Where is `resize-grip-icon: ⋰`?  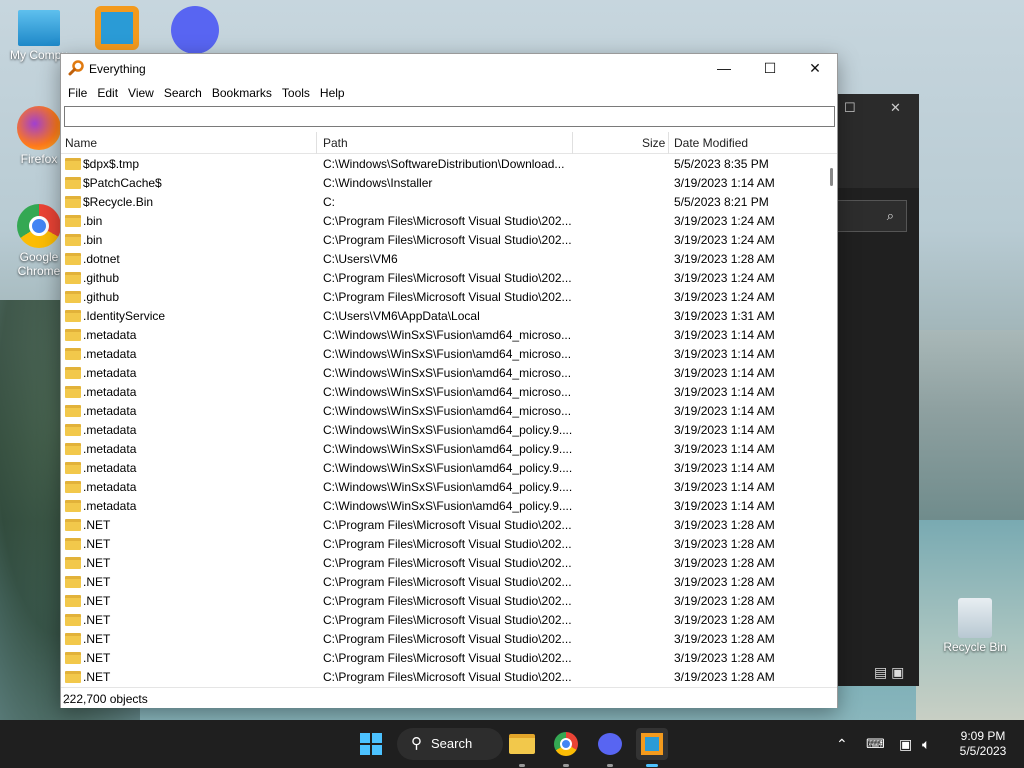 resize-grip-icon: ⋰ is located at coordinates (449, 699).